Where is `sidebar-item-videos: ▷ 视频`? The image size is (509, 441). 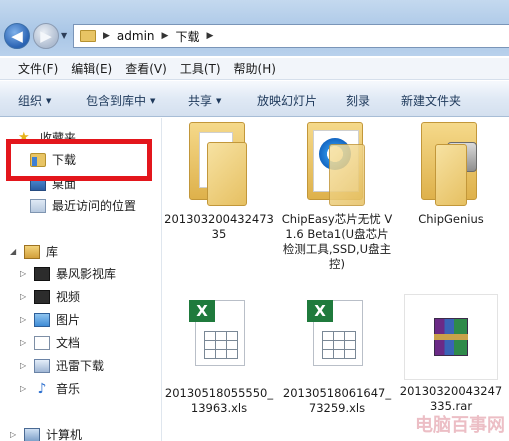
sidebar-item-videos: ▷ 视频 is located at coordinates (50, 296).